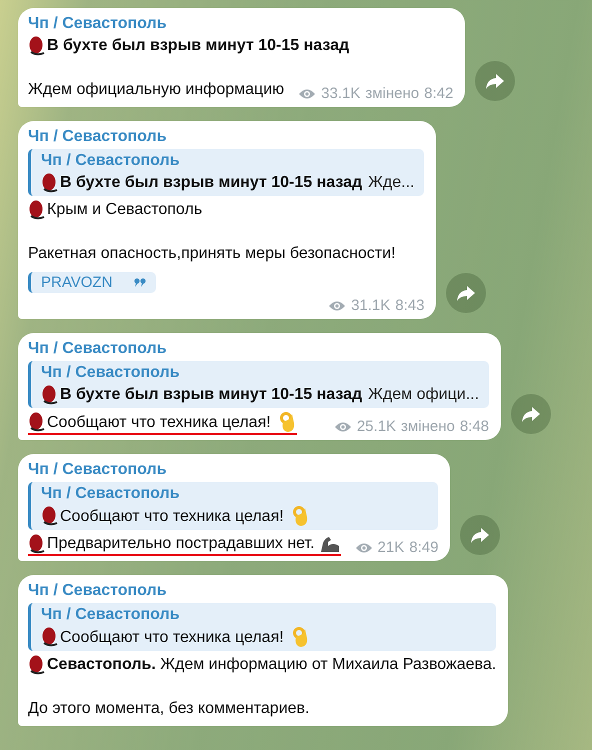 This screenshot has width=592, height=750. I want to click on view-count: 31.1K, so click(370, 305).